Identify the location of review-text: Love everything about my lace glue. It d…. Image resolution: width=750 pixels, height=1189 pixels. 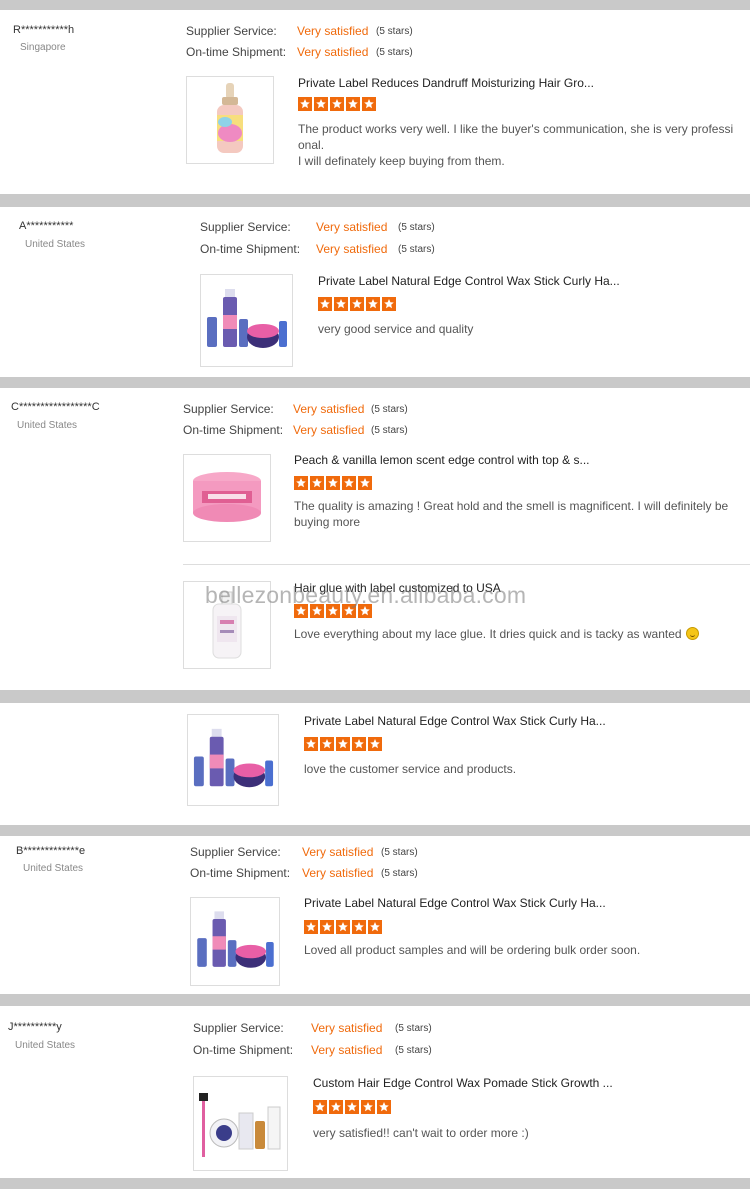
(496, 634).